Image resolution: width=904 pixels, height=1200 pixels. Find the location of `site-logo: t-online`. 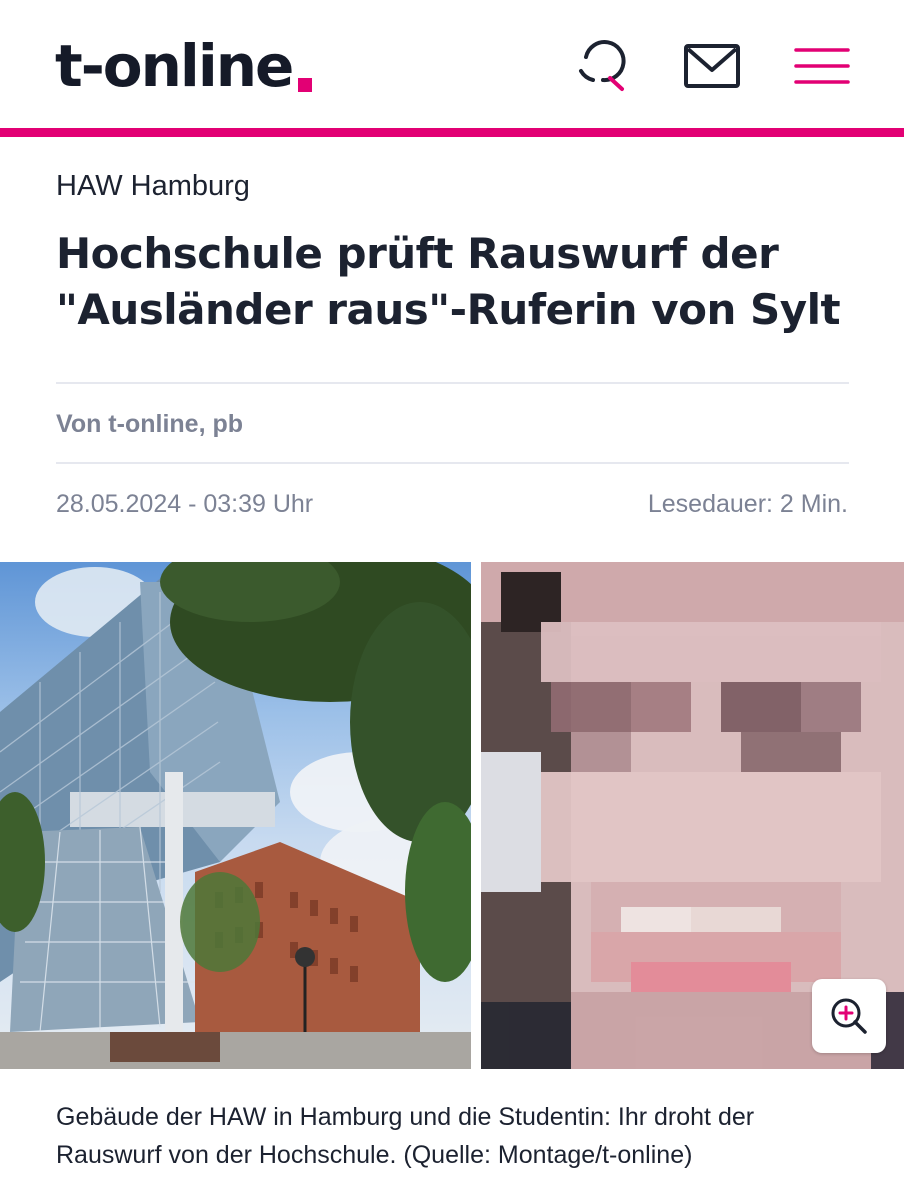

site-logo: t-online is located at coordinates (174, 66).